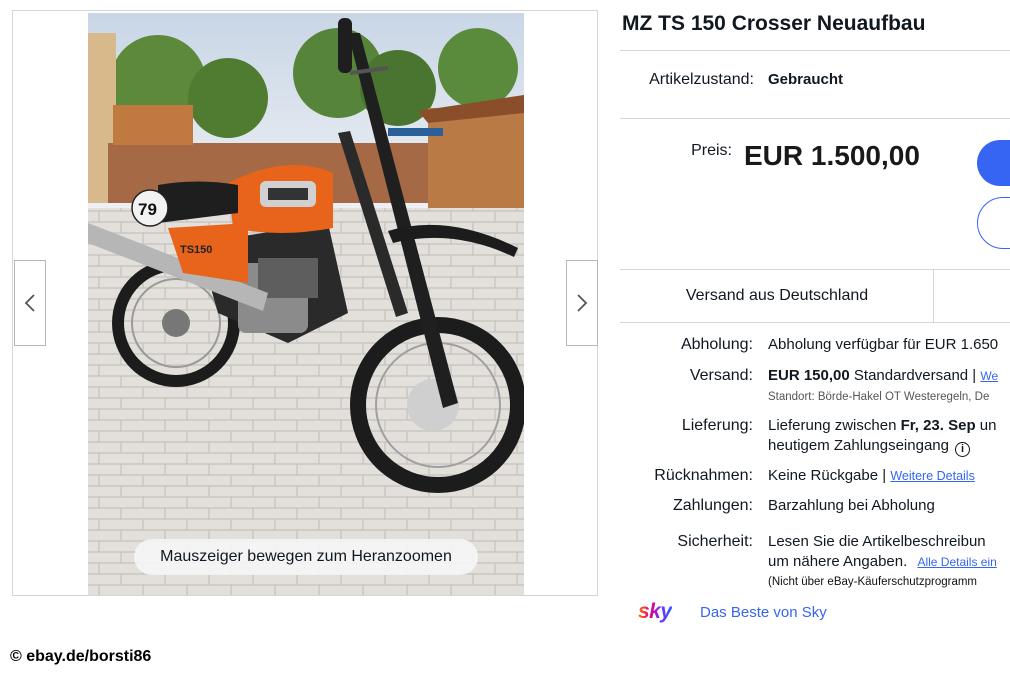 The height and width of the screenshot is (673, 1010). I want to click on payments-value: Barzahlung bei Abholung, so click(851, 505).